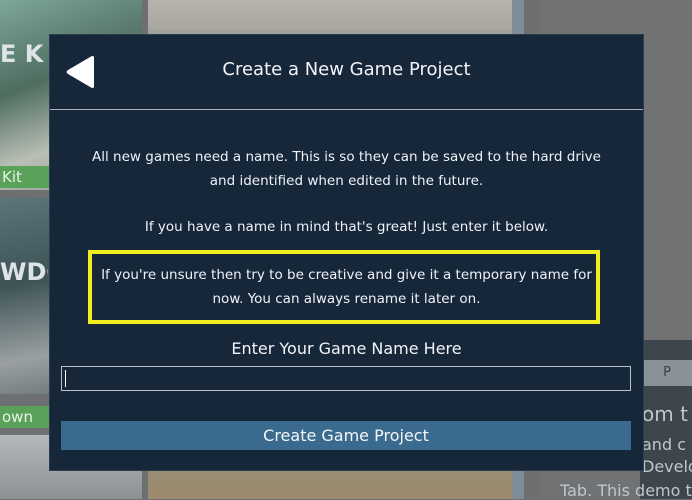 The image size is (692, 500). I want to click on game-card-tag: own, so click(25, 417).